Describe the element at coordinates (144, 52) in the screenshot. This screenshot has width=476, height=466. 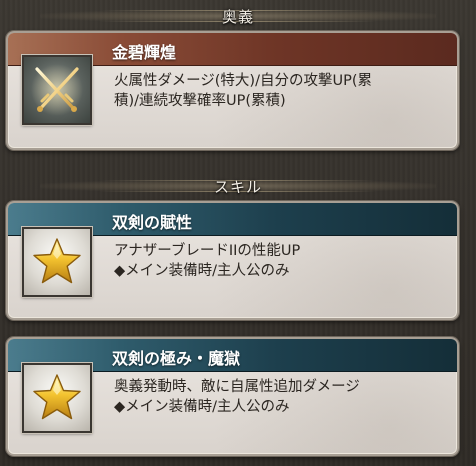
I see `ougi-name: 金碧輝煌` at that location.